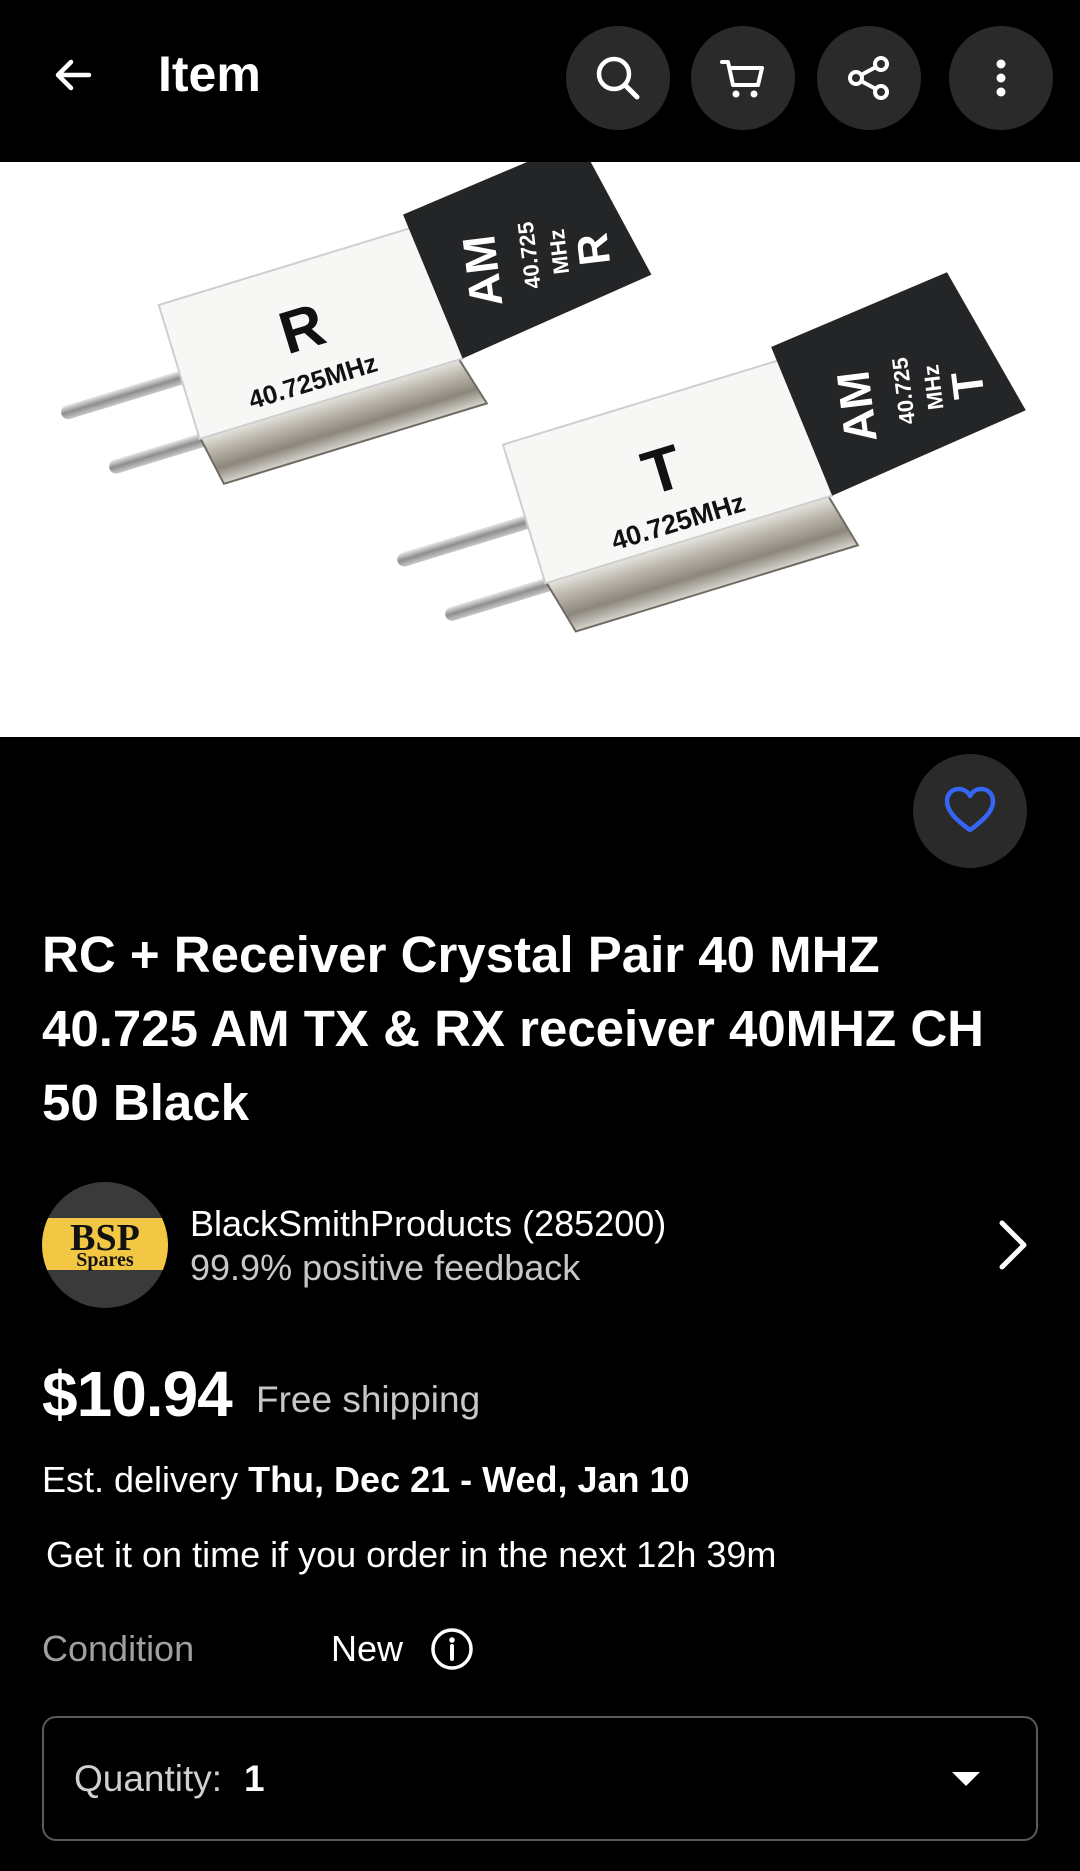  What do you see at coordinates (385, 1267) in the screenshot?
I see `seller-feedback: 99.9% positive feedback` at bounding box center [385, 1267].